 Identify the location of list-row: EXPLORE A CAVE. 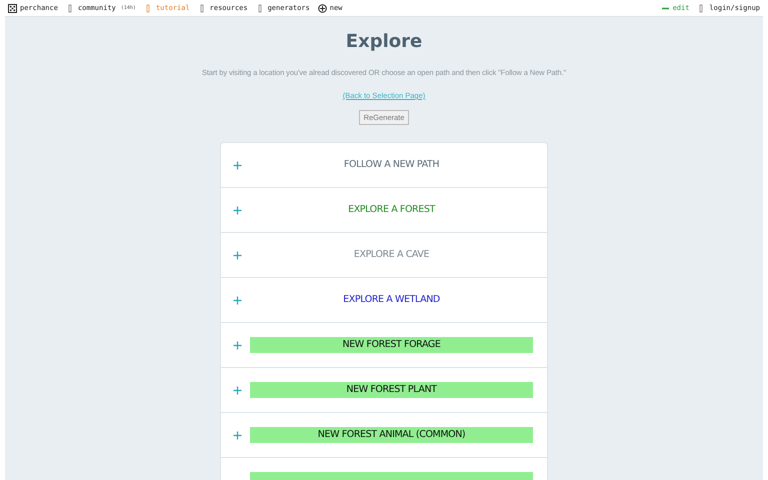
(384, 255).